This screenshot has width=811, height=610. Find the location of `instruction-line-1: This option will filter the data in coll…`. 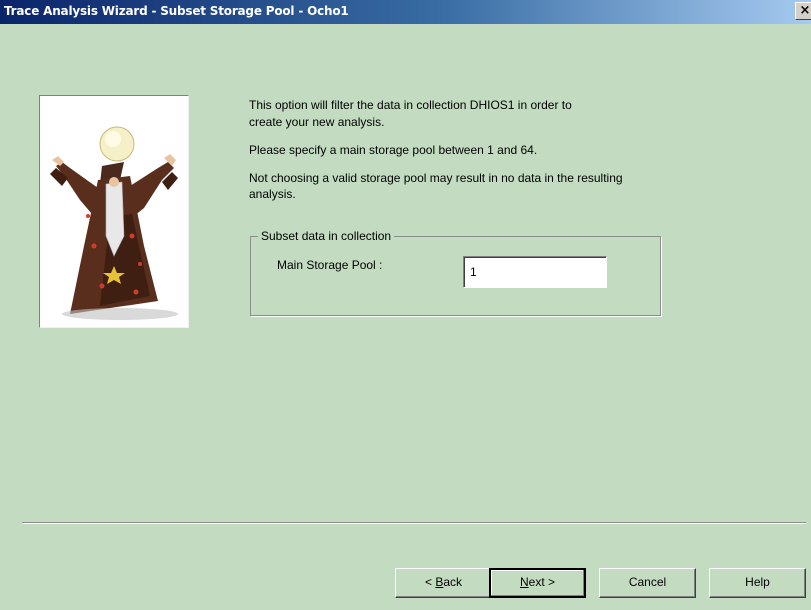

instruction-line-1: This option will filter the data in coll… is located at coordinates (410, 105).